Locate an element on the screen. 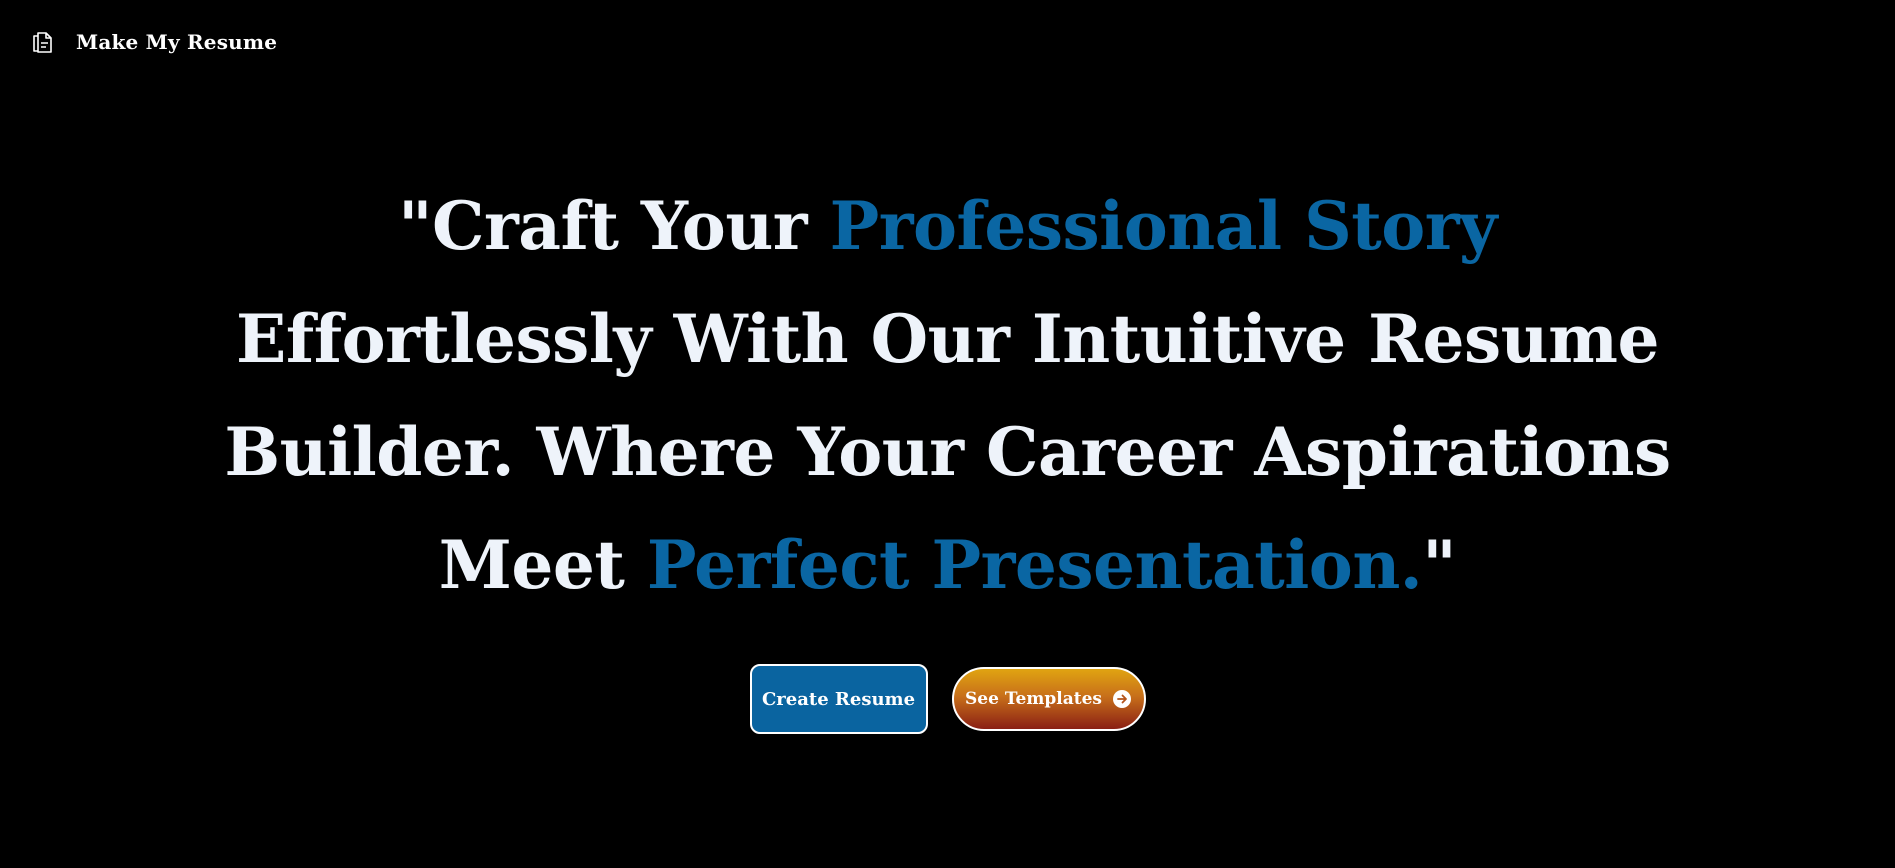 The width and height of the screenshot is (1895, 868). headline-accent-1: Professional Story is located at coordinates (1163, 226).